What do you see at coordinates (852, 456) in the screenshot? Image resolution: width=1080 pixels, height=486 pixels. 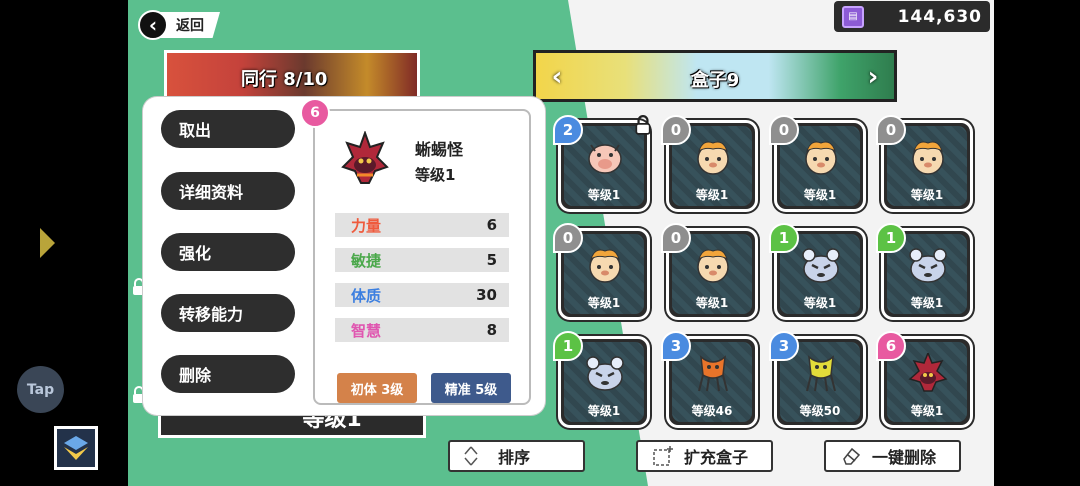 I see `eraser-icon` at bounding box center [852, 456].